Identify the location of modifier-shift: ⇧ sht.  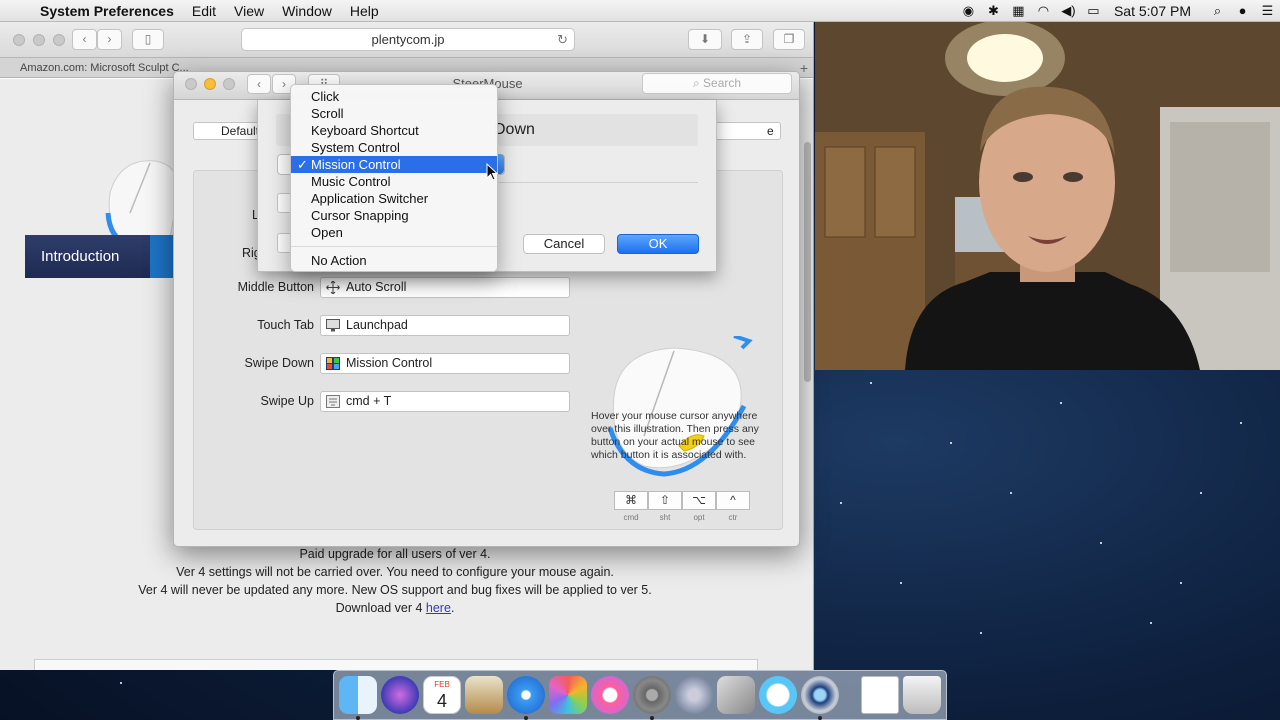
(665, 507).